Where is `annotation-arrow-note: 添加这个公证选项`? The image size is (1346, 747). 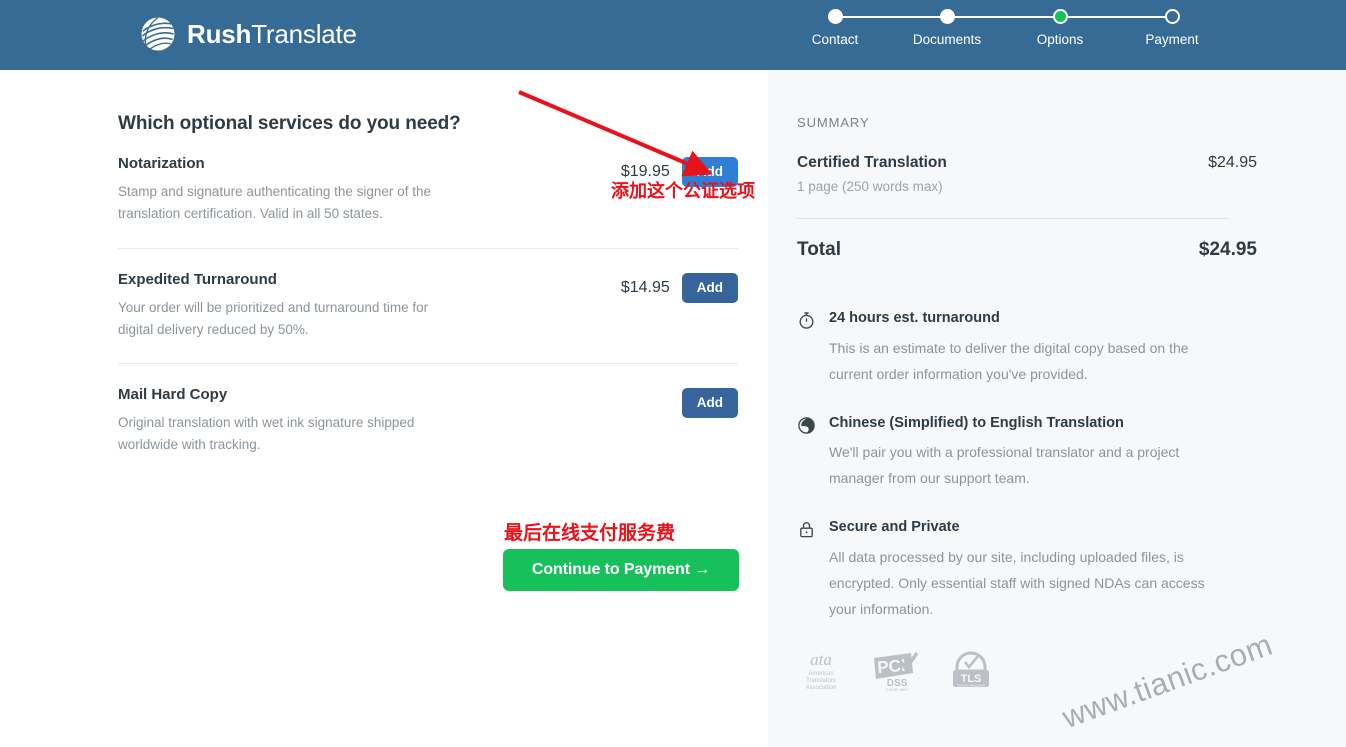
annotation-arrow-note: 添加这个公证选项 is located at coordinates (683, 191).